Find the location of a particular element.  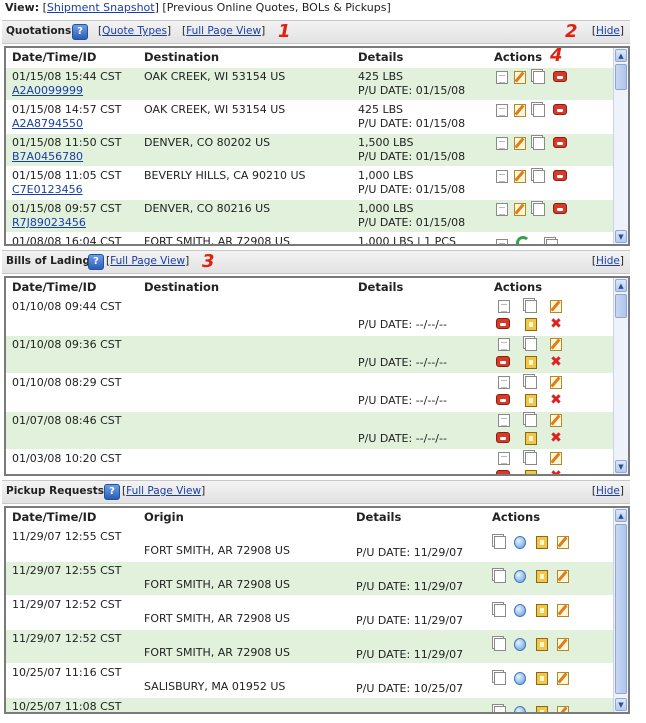

quotations-full-page-link: Full Page View is located at coordinates (223, 31).